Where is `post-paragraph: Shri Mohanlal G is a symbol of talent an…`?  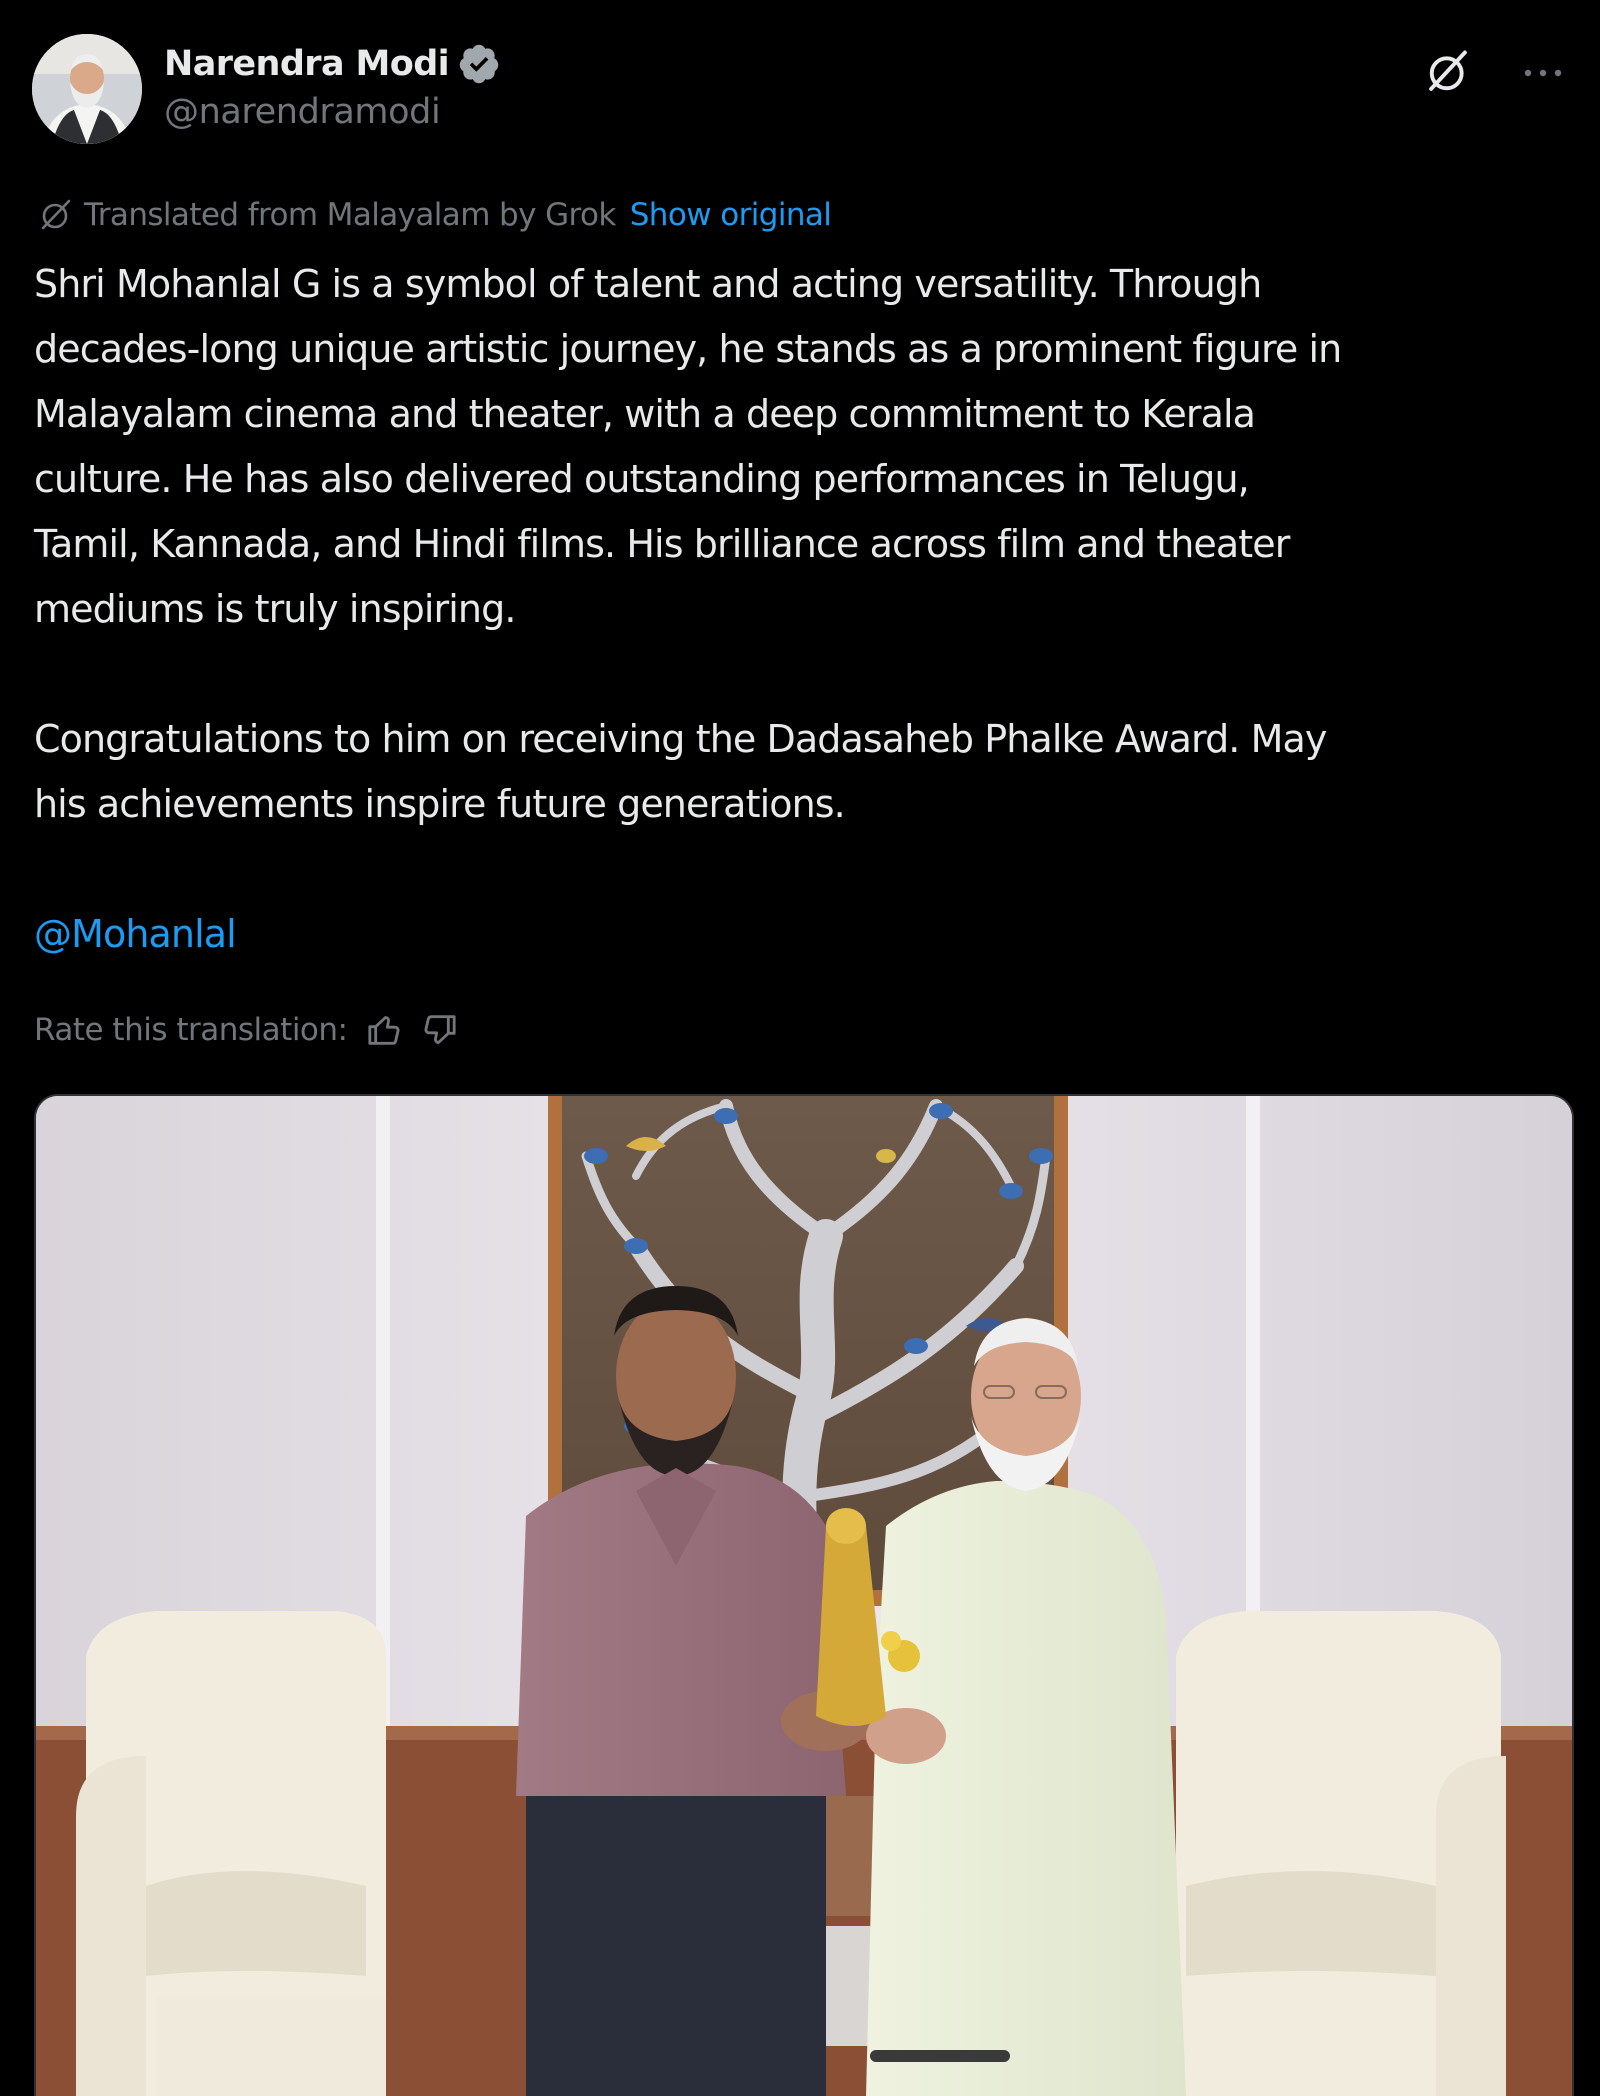
post-paragraph: Shri Mohanlal G is a symbol of talent an… is located at coordinates (688, 446).